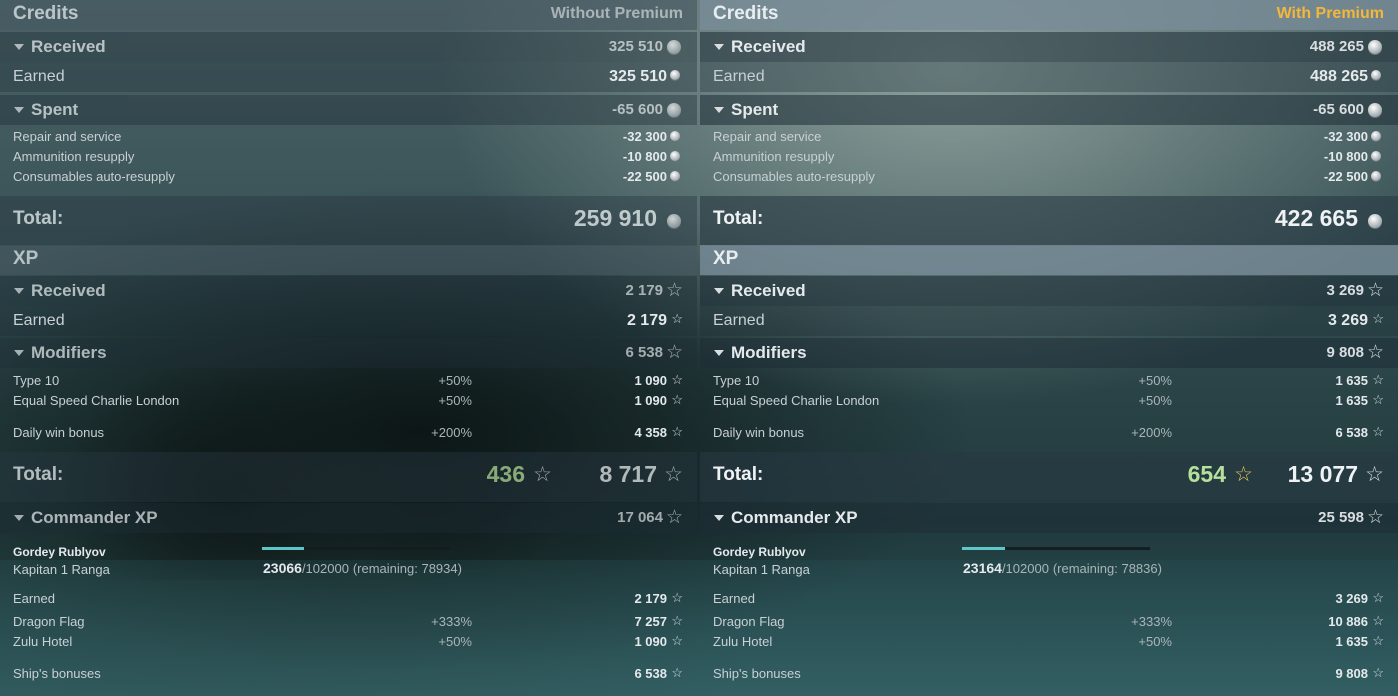 The height and width of the screenshot is (696, 1398). What do you see at coordinates (348, 353) in the screenshot?
I see `modifiers-group: Modifiers 6 538 ☆` at bounding box center [348, 353].